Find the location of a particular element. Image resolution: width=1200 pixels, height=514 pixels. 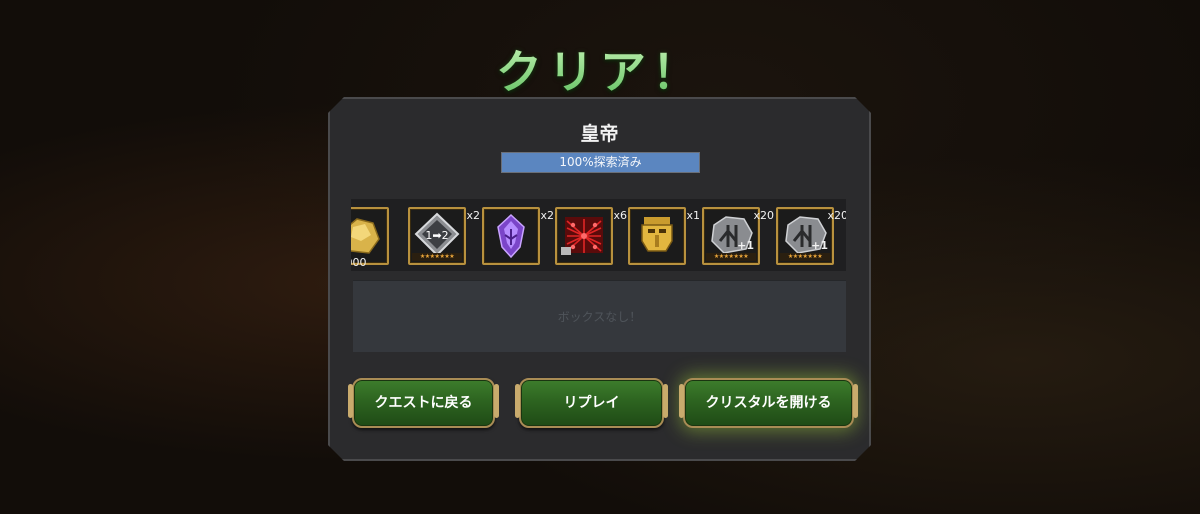

open-crystal-button: クリスタルを開ける is located at coordinates (768, 403).